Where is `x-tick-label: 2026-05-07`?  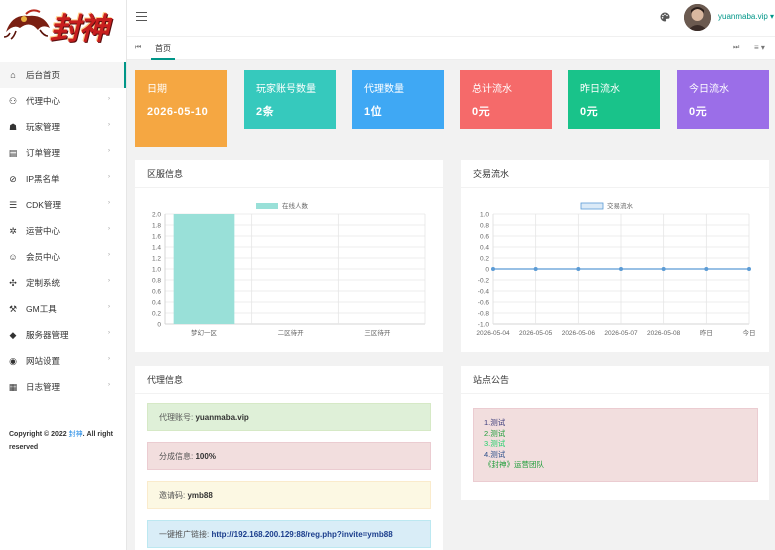
x-tick-label: 2026-05-07 is located at coordinates (621, 333).